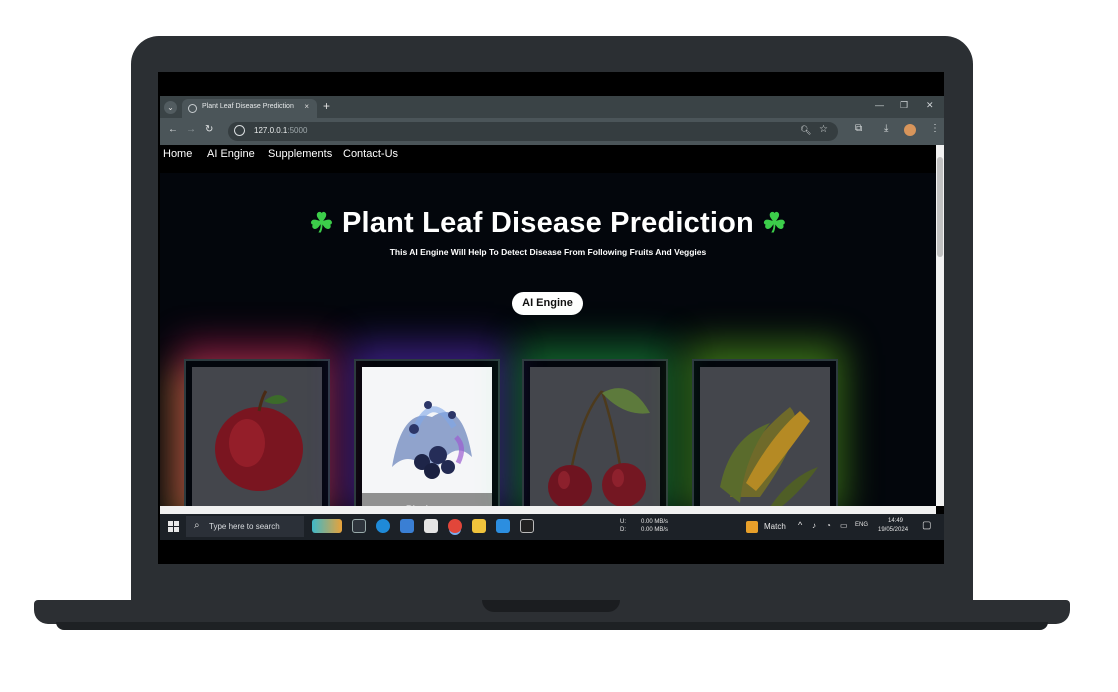 The height and width of the screenshot is (692, 1118). What do you see at coordinates (177, 154) in the screenshot?
I see `nav-home: Home` at bounding box center [177, 154].